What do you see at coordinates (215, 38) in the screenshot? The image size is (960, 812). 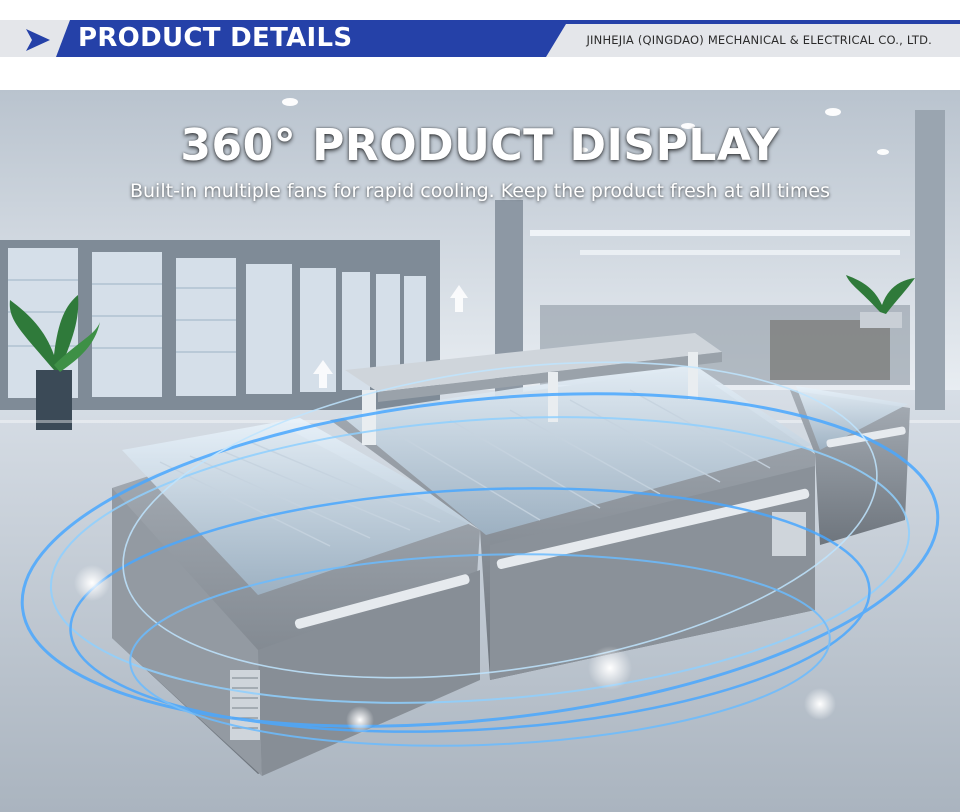 I see `section-title: PRODUCT DETAILS` at bounding box center [215, 38].